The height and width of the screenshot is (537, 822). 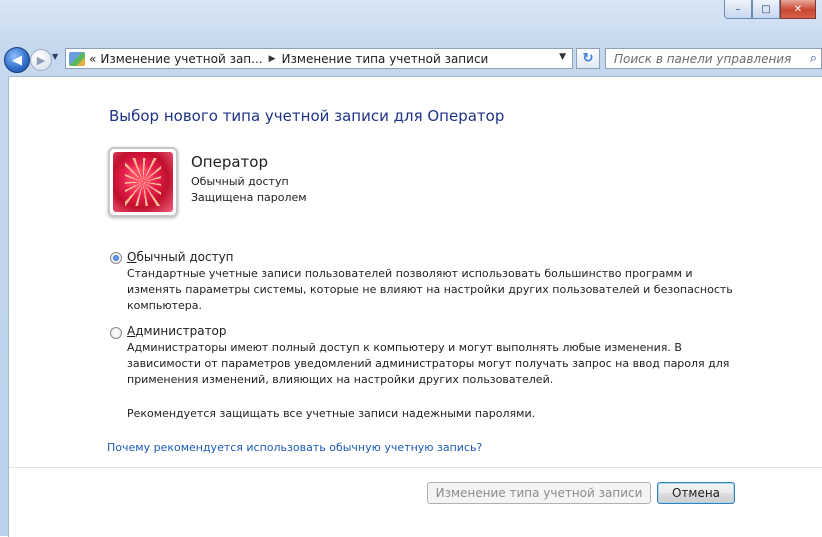 I want to click on back-button: ◀, so click(x=17, y=60).